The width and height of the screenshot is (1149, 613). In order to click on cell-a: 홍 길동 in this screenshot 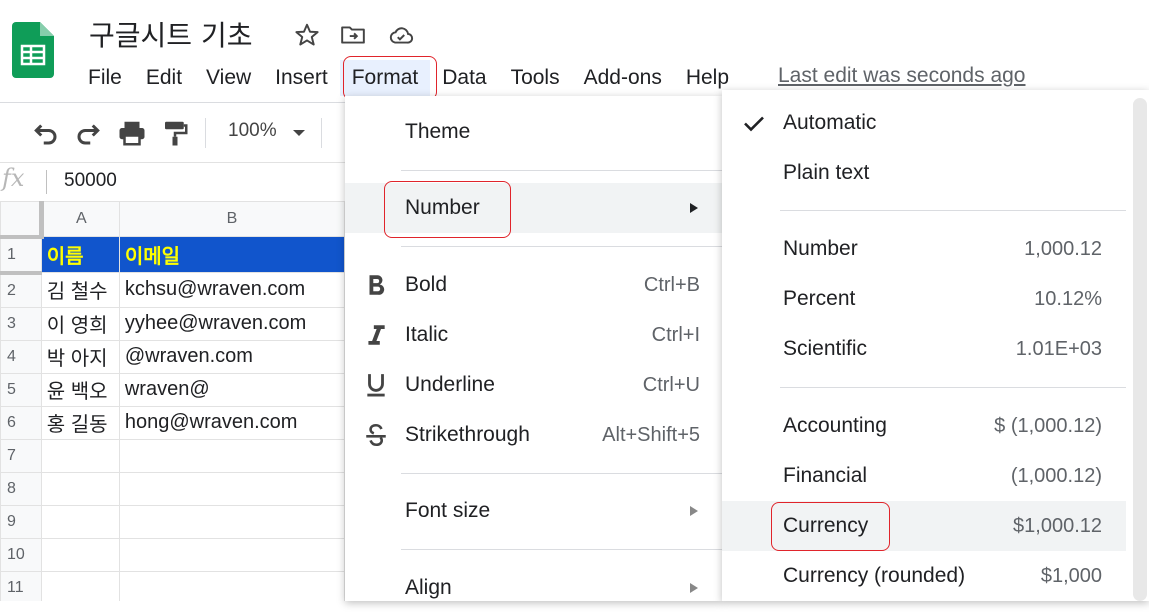, I will do `click(80, 422)`.